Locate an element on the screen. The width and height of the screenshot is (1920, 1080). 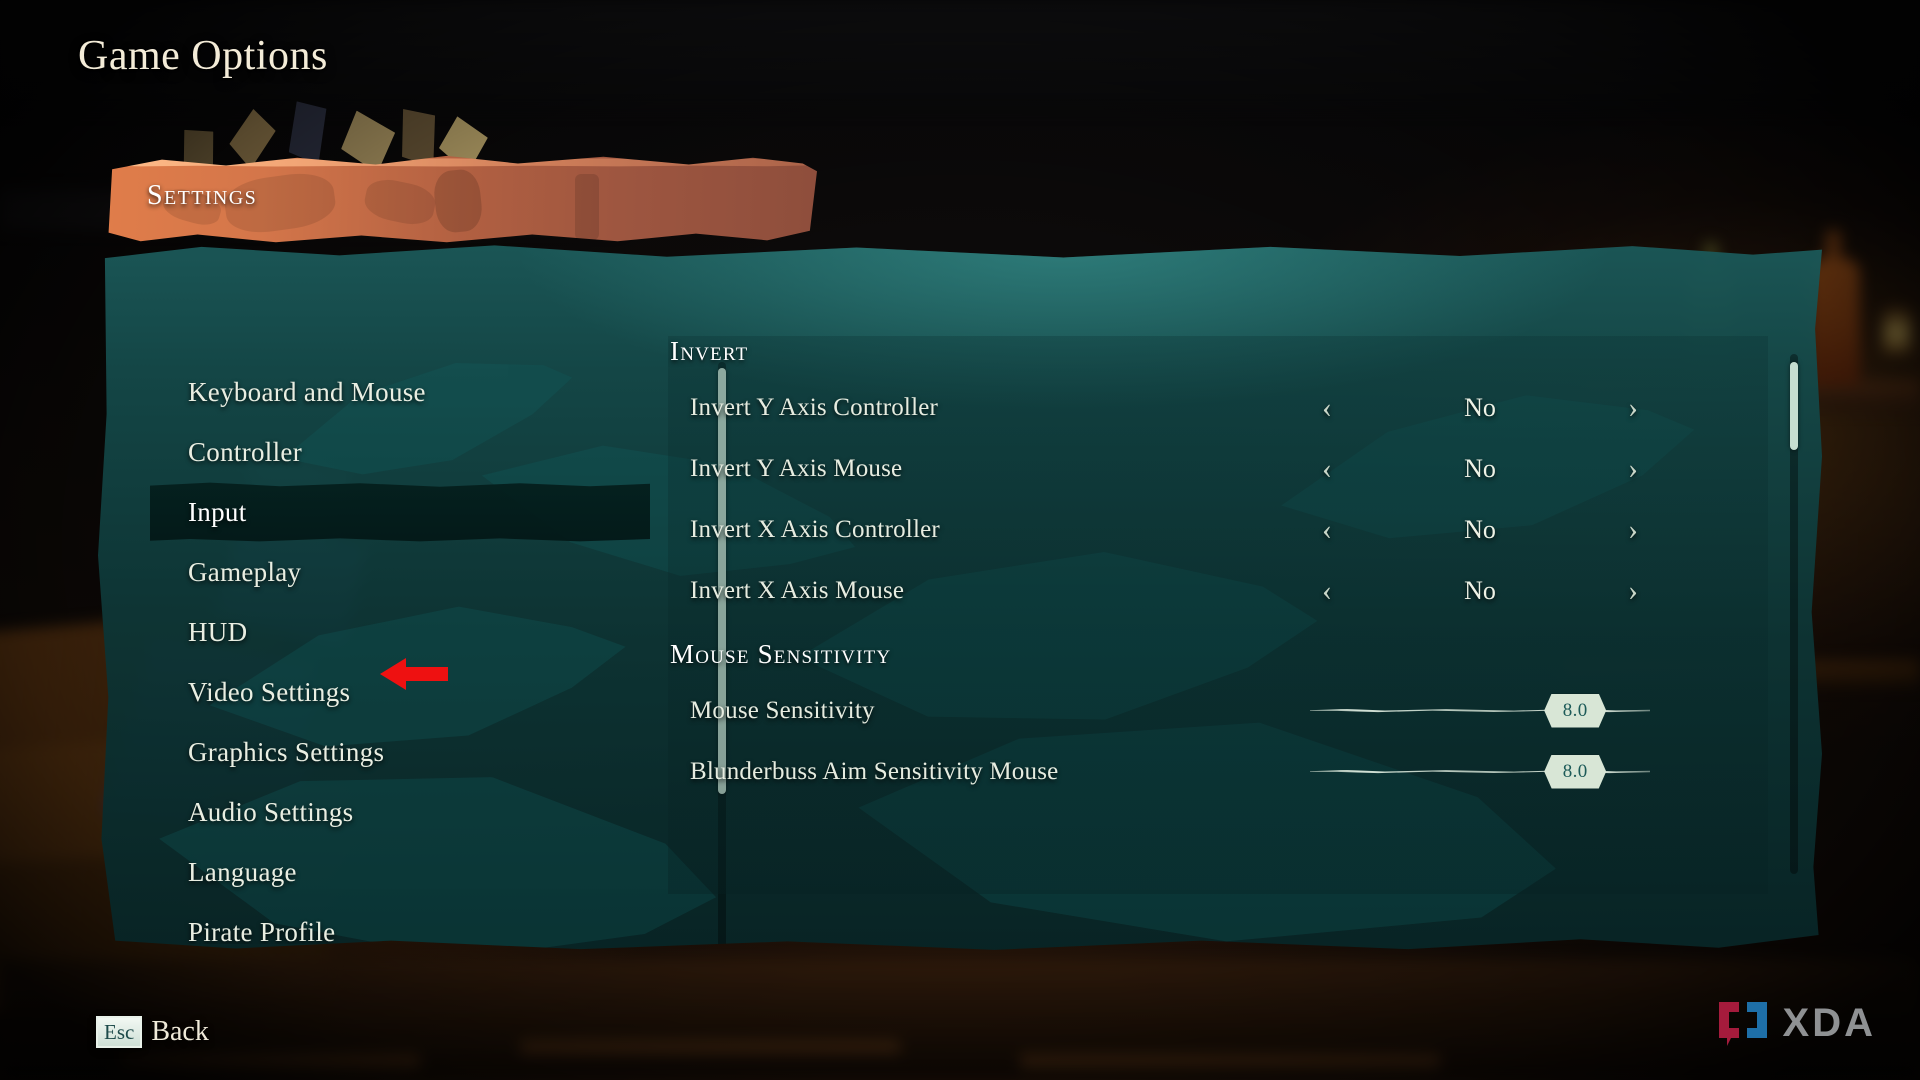
setting-label: Invert Y Axis Controller is located at coordinates (814, 407).